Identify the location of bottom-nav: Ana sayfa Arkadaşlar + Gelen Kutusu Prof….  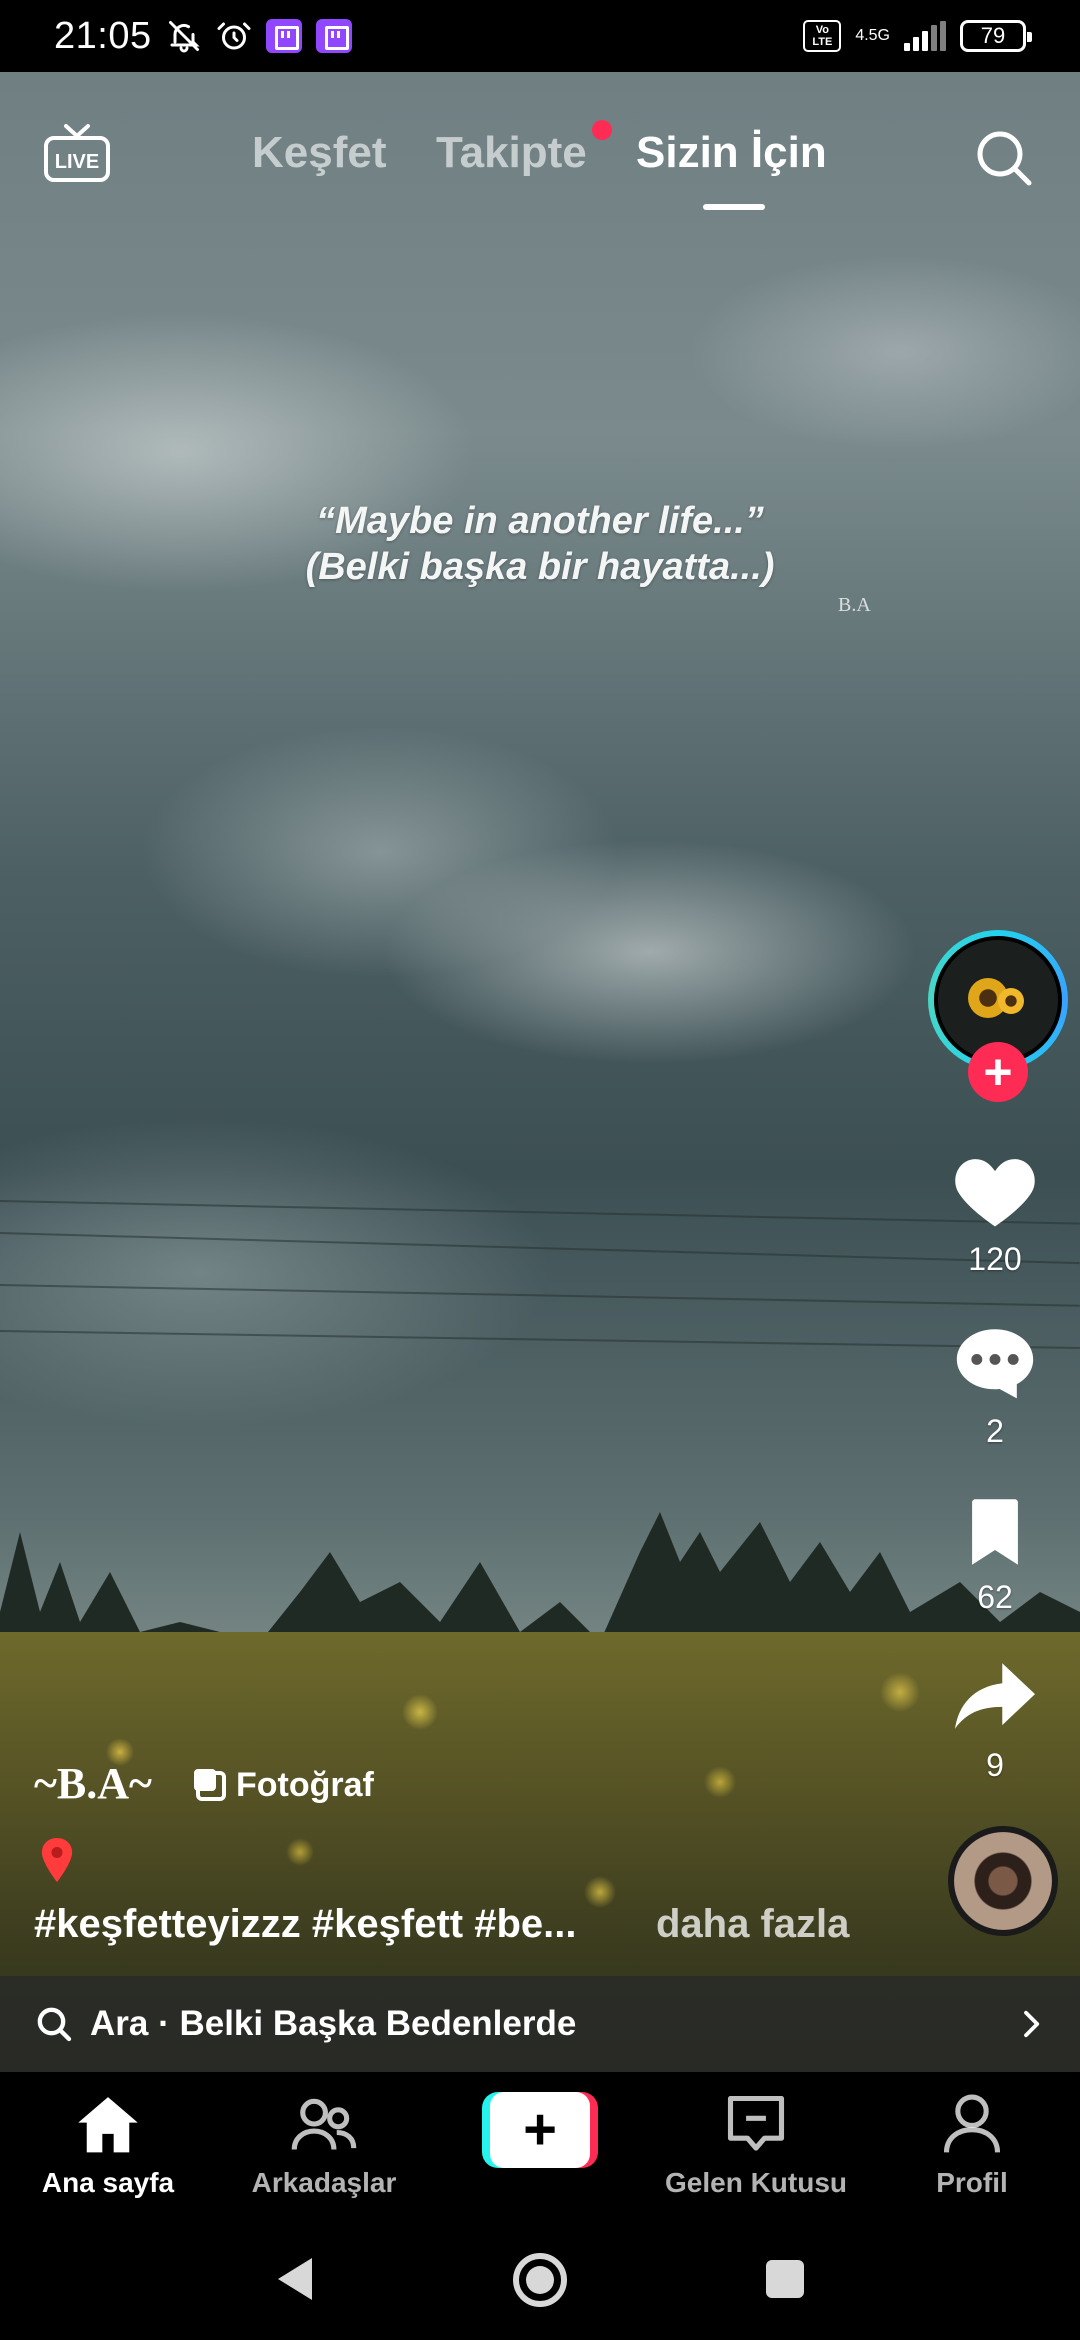
(540, 2147).